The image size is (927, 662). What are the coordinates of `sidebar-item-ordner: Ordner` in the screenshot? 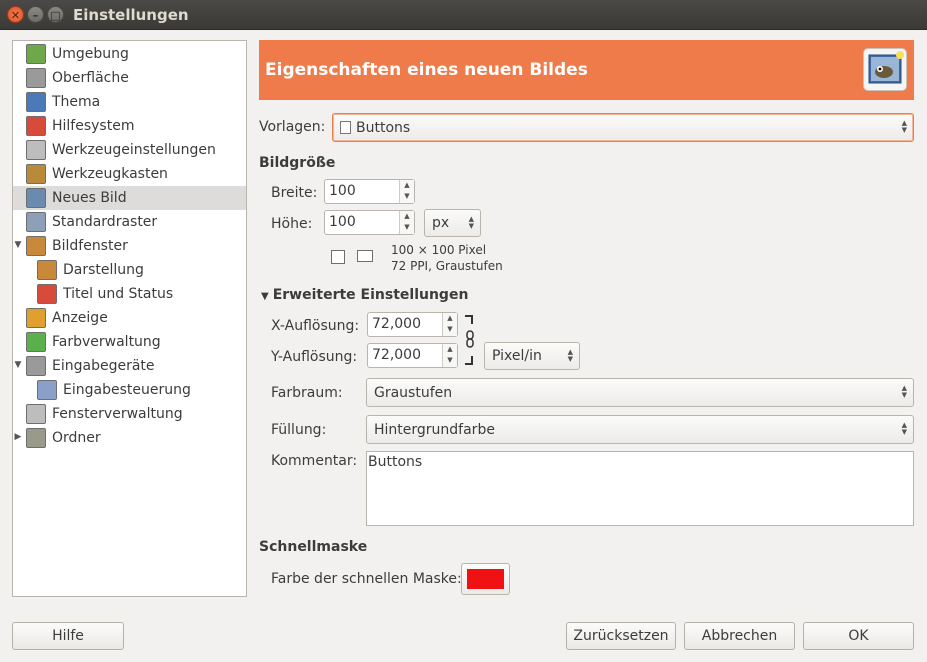 It's located at (129, 438).